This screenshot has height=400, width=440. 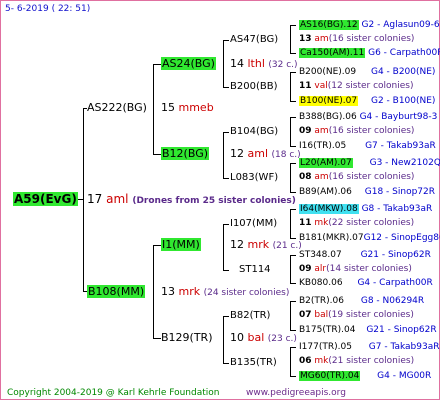 I want to click on grandparent-1a: AS24(BG), so click(x=188, y=63).